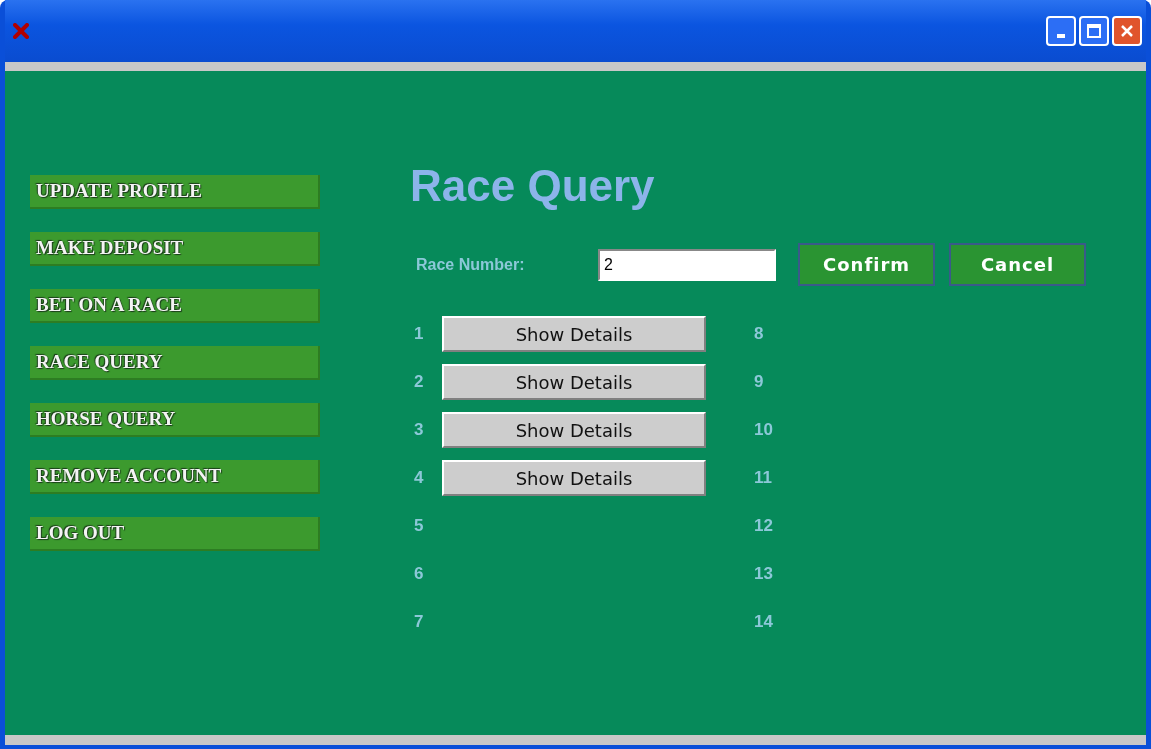 The width and height of the screenshot is (1151, 749). I want to click on race-slot-number: 10, so click(764, 430).